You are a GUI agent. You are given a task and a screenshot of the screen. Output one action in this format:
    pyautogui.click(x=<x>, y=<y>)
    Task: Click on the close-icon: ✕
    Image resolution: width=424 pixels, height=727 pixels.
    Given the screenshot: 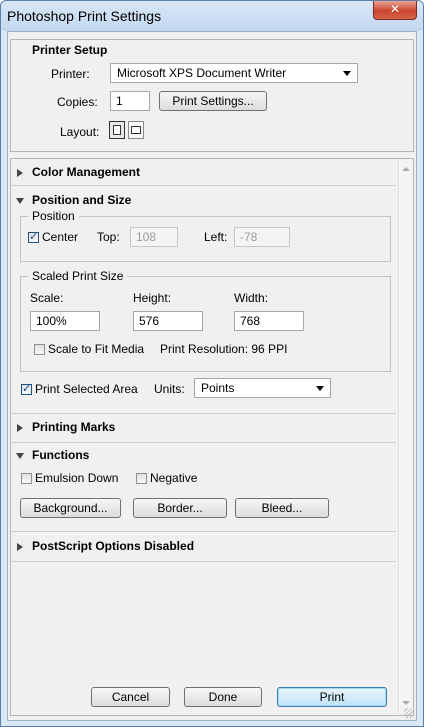 What is the action you would take?
    pyautogui.click(x=395, y=9)
    